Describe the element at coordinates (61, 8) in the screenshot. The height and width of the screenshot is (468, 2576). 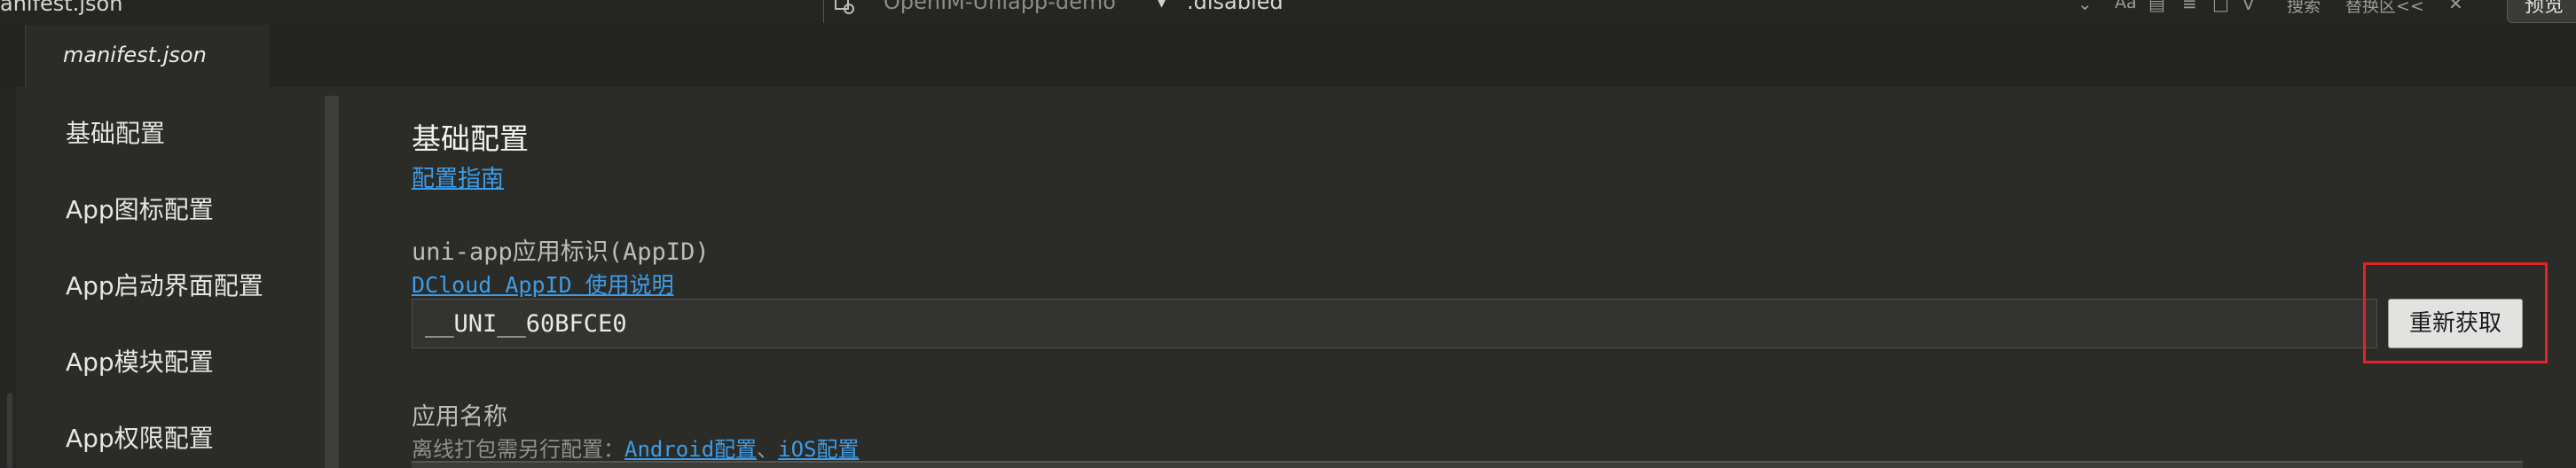
I see `window-file-title: anifest.json` at that location.